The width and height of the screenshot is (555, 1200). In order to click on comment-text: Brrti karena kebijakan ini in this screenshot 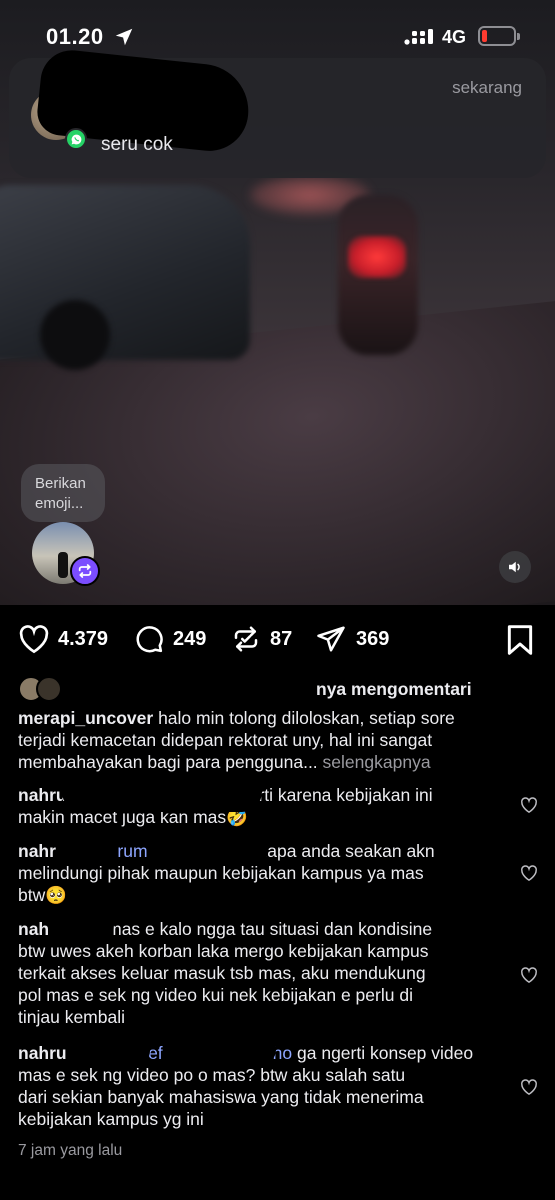, I will do `click(336, 795)`.